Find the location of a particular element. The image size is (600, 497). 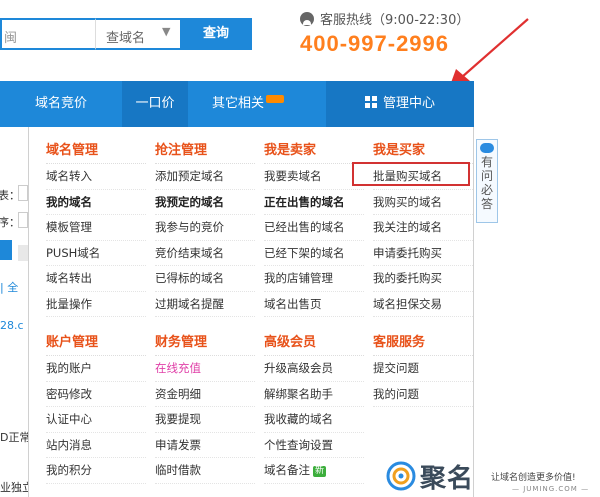

menu-column-title: 客服服务 is located at coordinates (423, 343).